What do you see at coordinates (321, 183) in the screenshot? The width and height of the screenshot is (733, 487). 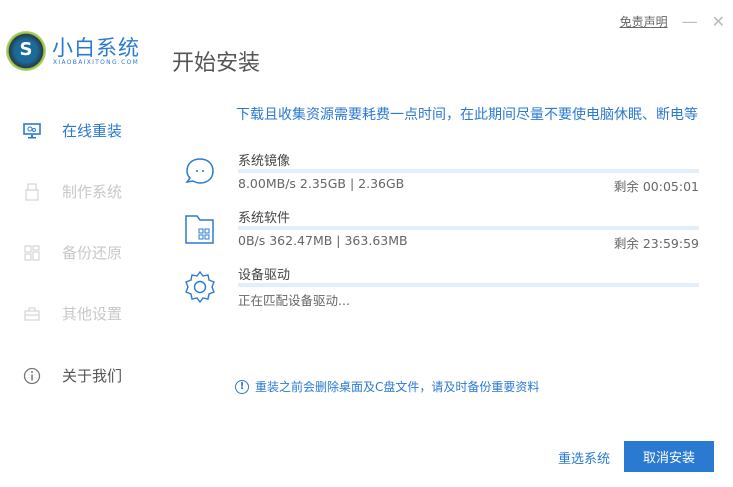 I see `task-stats: 8.00MB/s 2.35GB | 2.36GB` at bounding box center [321, 183].